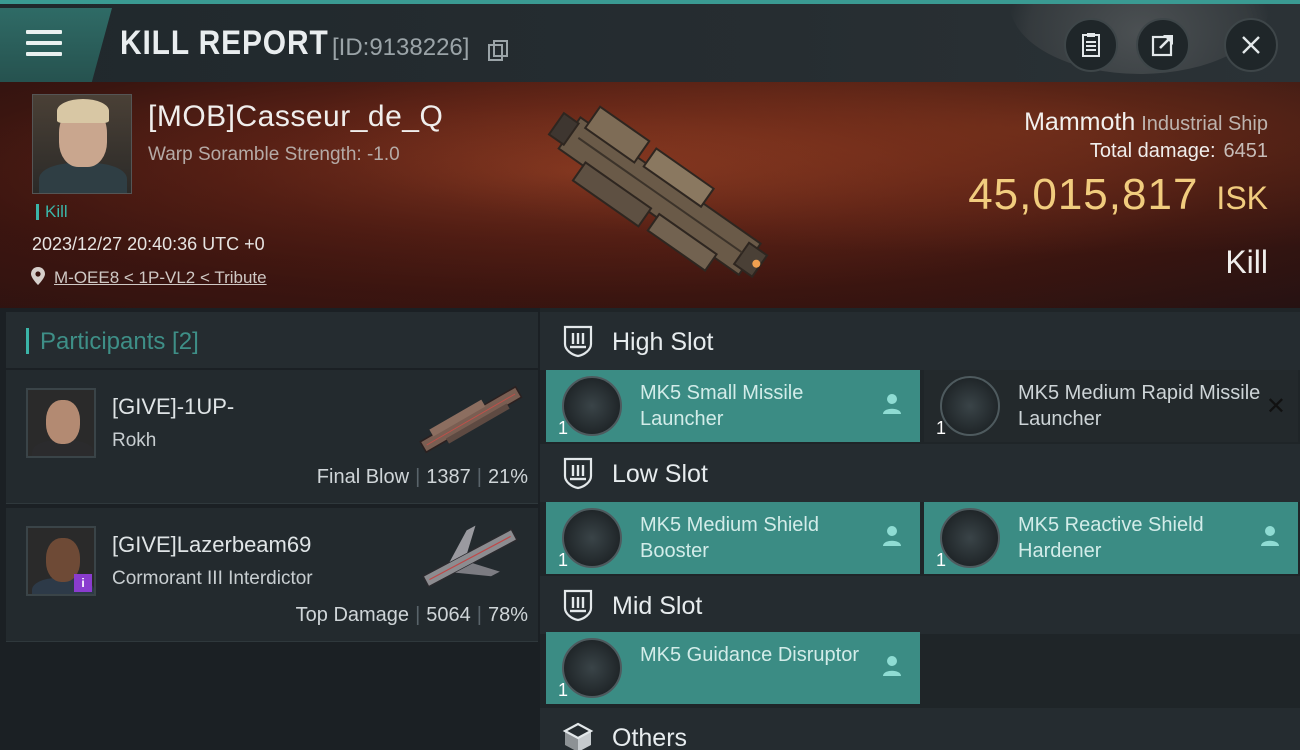 The image size is (1300, 750). I want to click on location-pin-icon, so click(38, 276).